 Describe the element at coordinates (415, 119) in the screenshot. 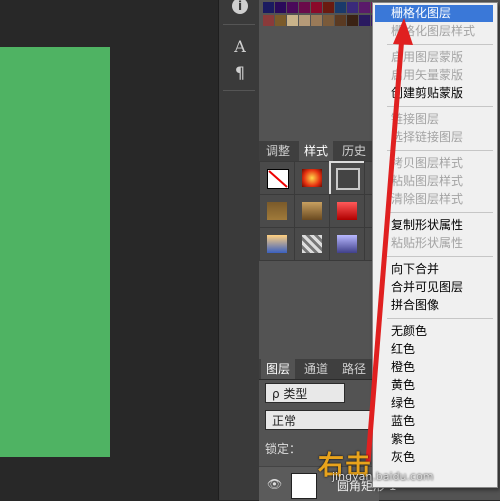

I see `menu-item: 链接图层` at that location.